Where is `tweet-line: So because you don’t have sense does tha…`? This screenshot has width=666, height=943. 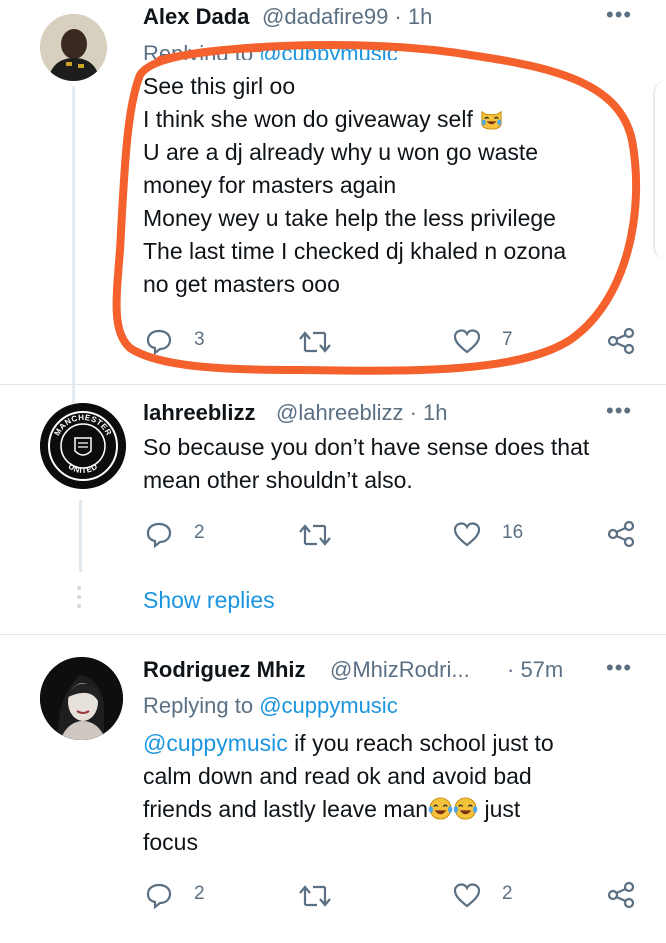 tweet-line: So because you don’t have sense does tha… is located at coordinates (366, 447).